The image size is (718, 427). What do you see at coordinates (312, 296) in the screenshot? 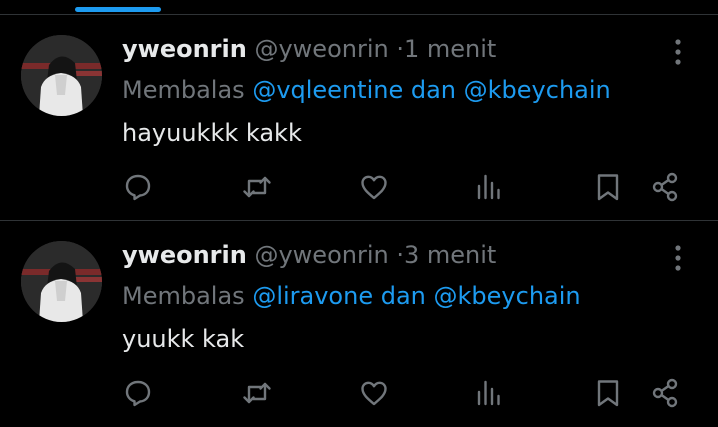
I see `mention-link: @liravone` at bounding box center [312, 296].